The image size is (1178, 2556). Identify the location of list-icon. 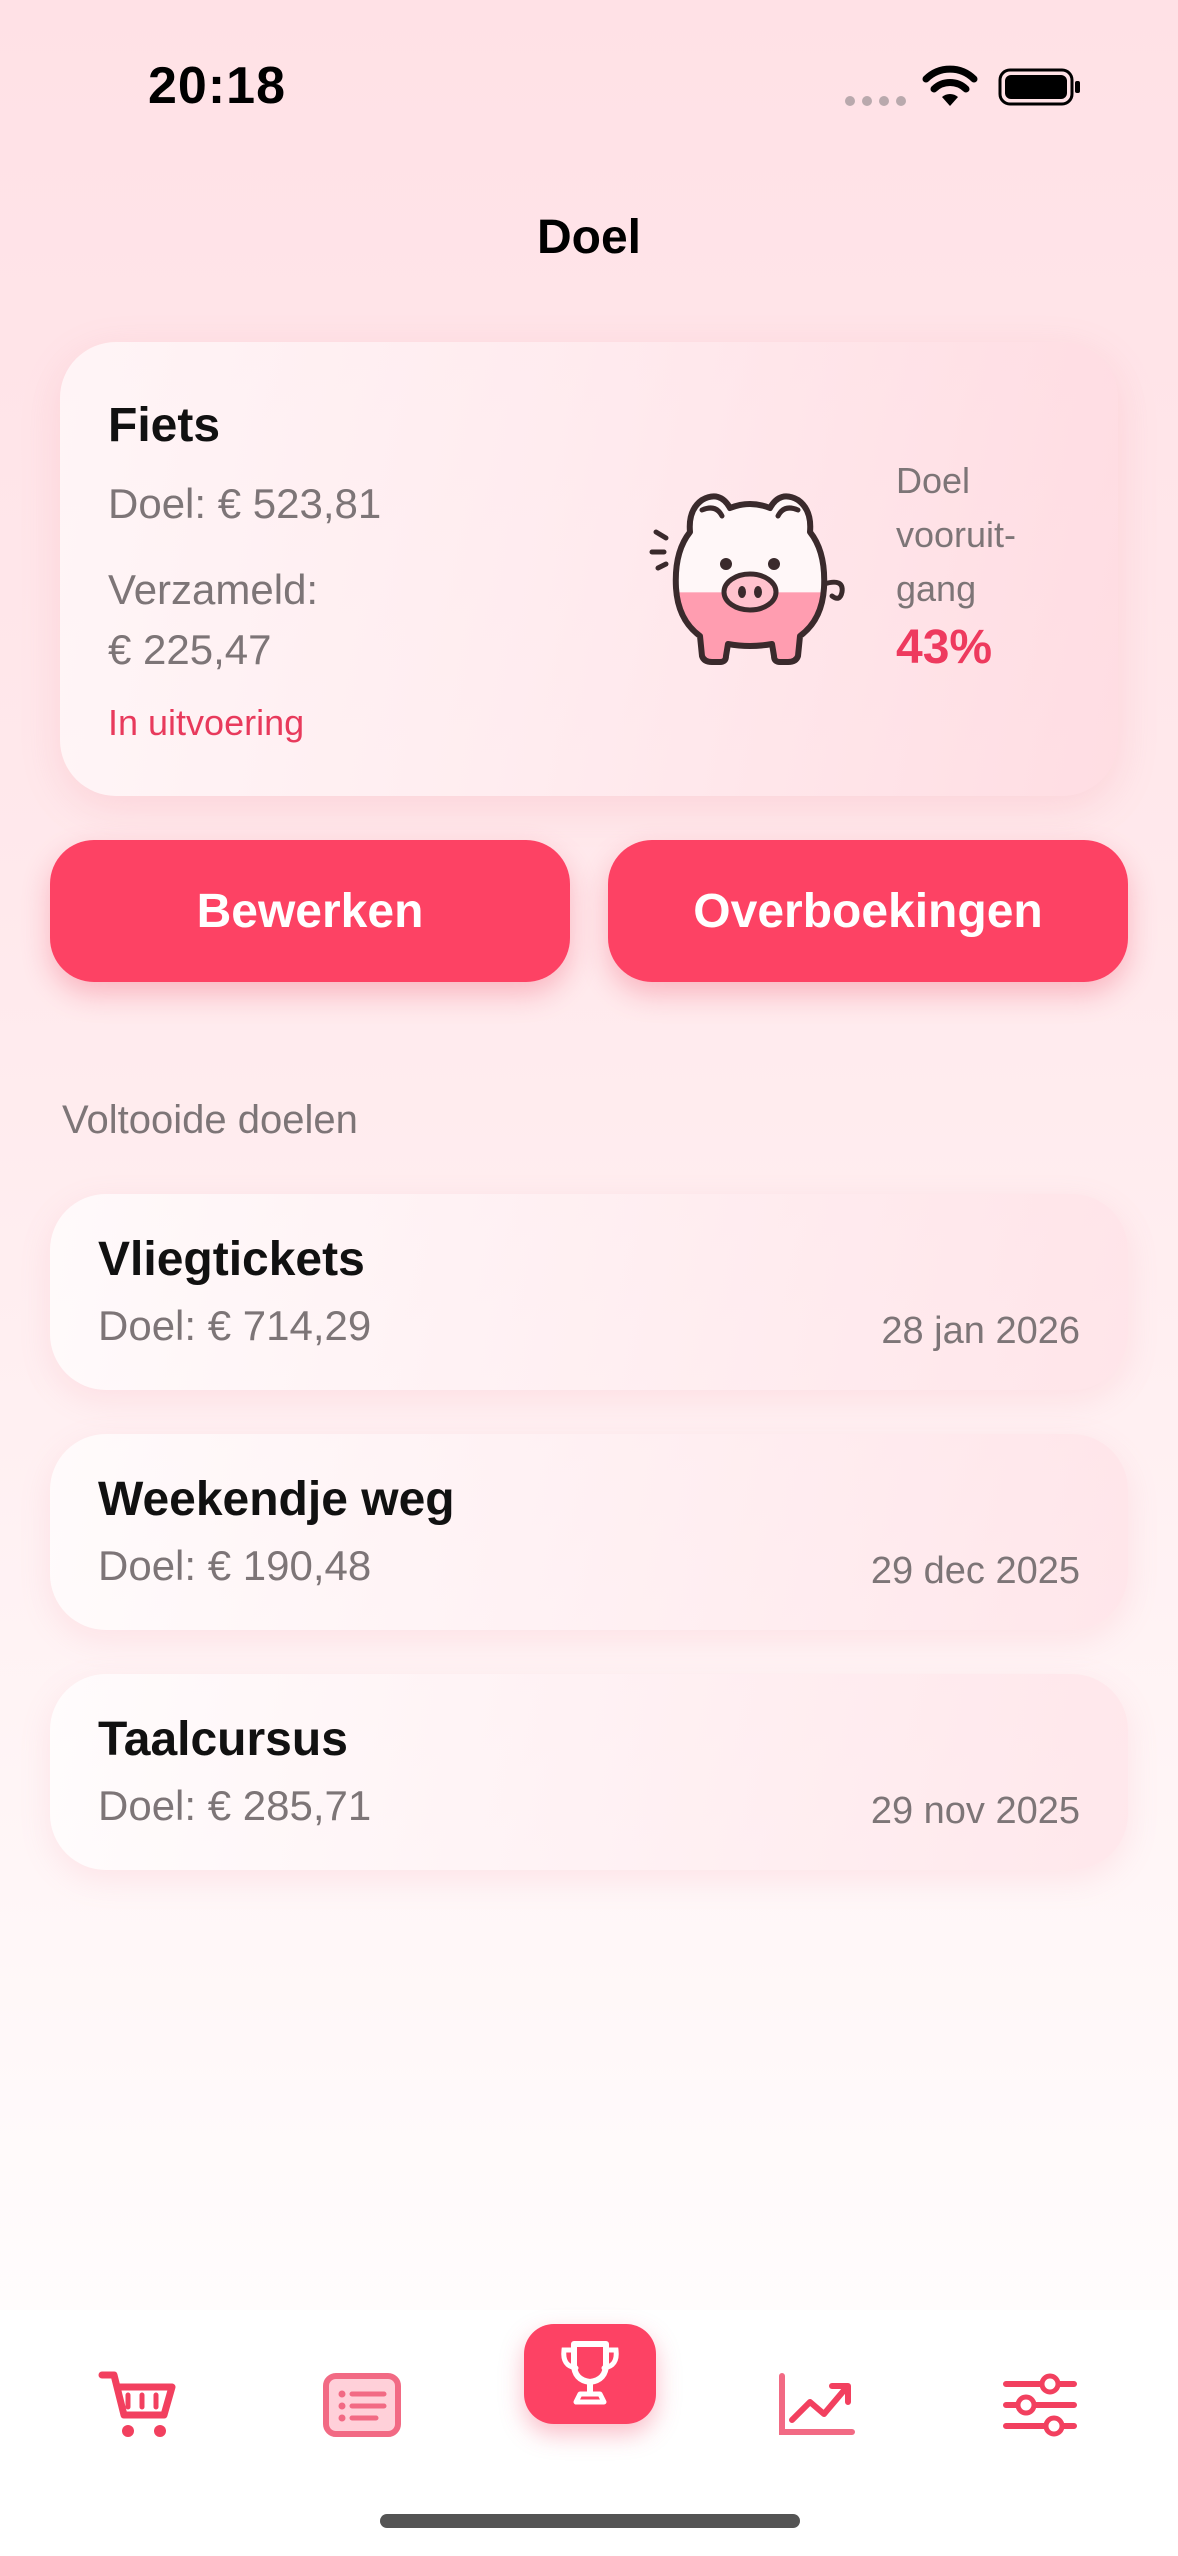
(362, 2405).